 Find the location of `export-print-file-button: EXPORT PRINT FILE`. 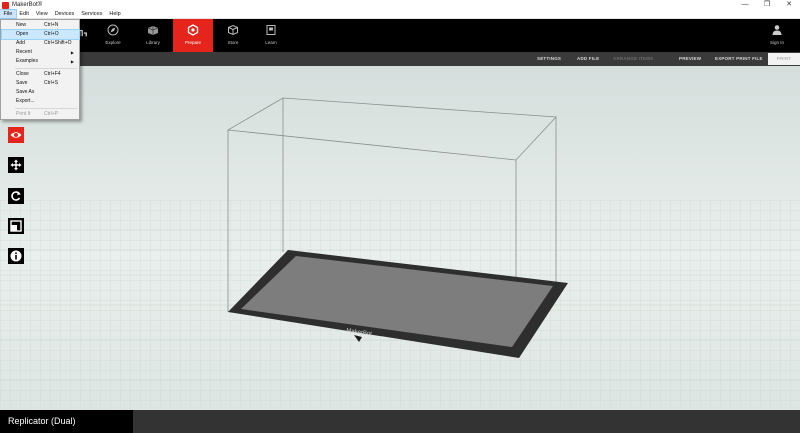

export-print-file-button: EXPORT PRINT FILE is located at coordinates (739, 59).